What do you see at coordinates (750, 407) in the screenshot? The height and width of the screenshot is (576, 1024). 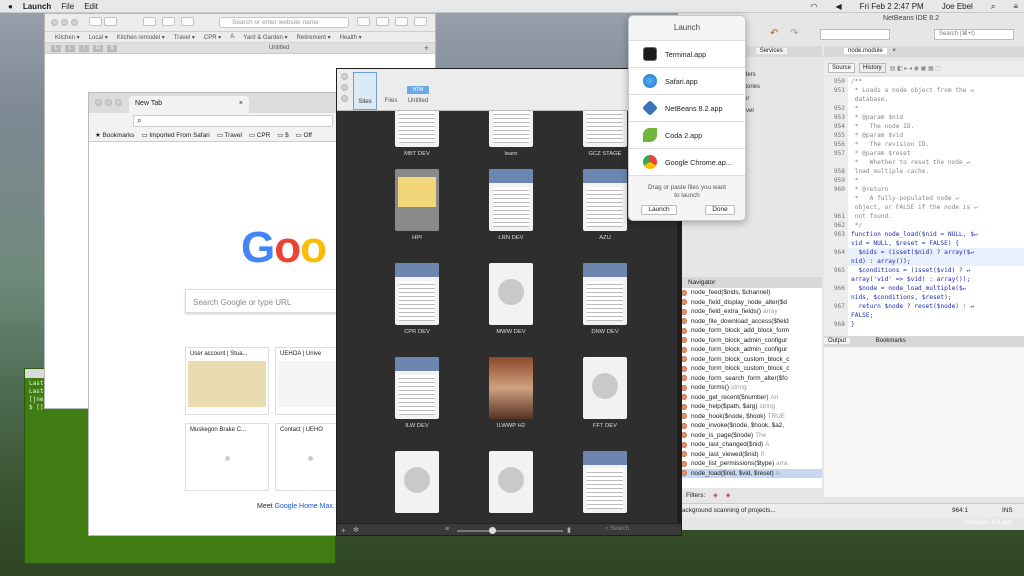 I see `navigator-item: node_help($path, $arg) string` at bounding box center [750, 407].